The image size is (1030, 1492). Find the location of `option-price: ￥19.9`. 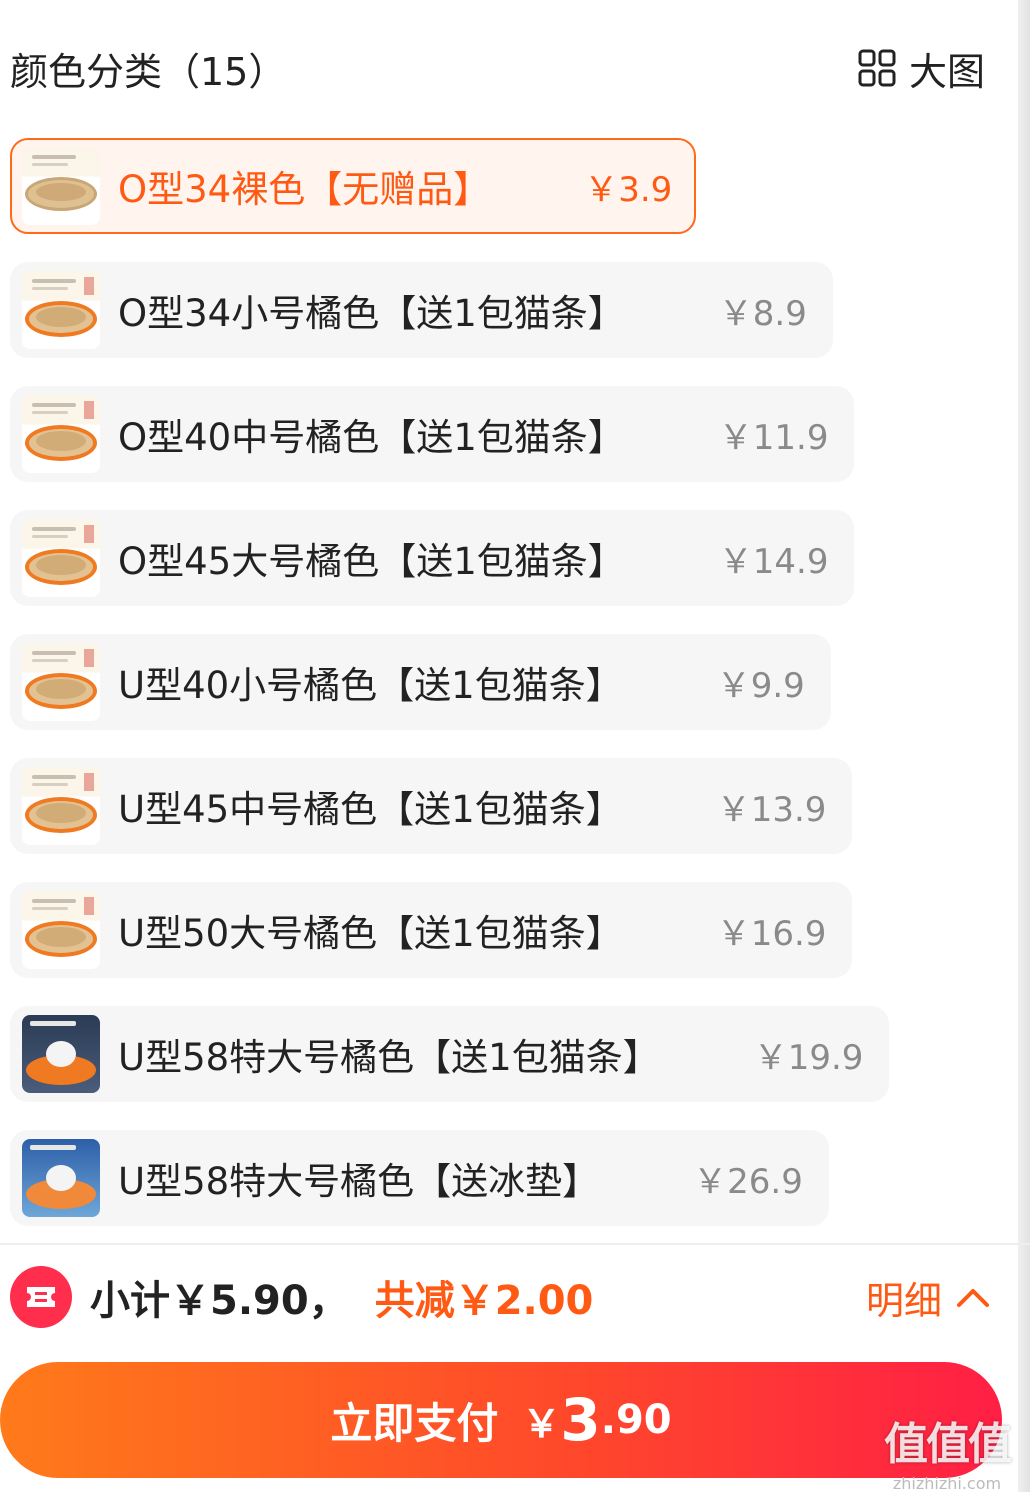

option-price: ￥19.9 is located at coordinates (808, 1057).